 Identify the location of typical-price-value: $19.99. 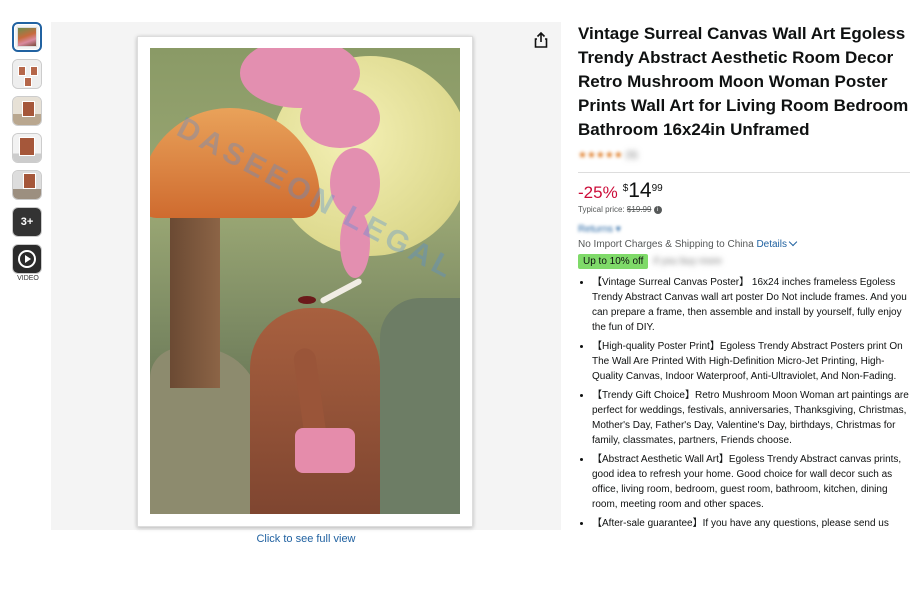
(639, 209).